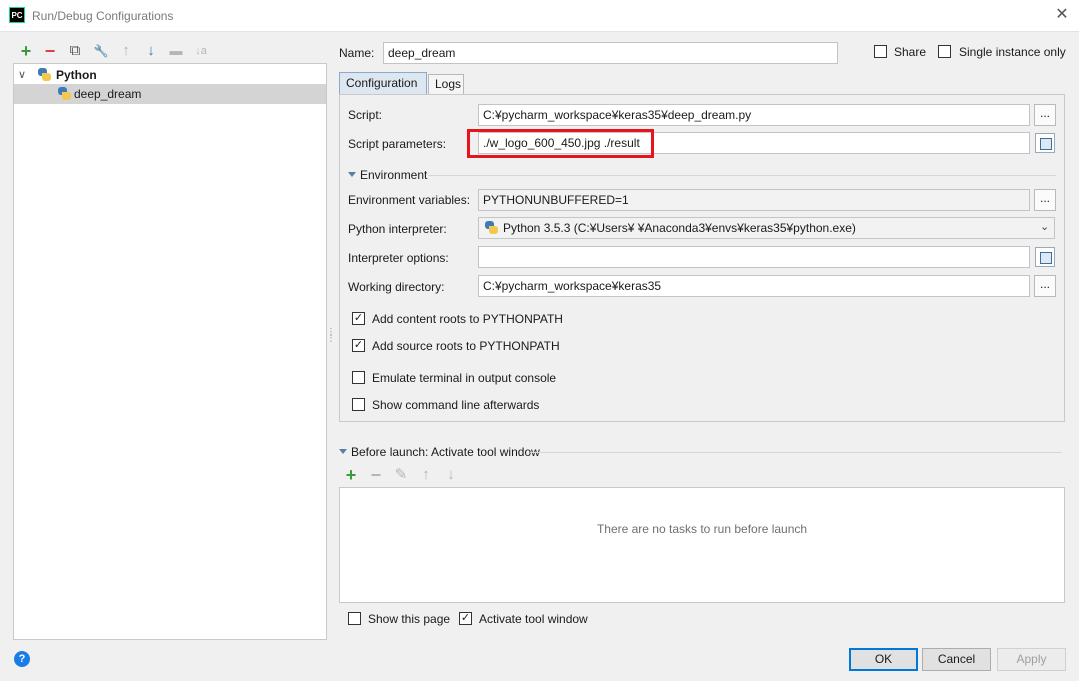  Describe the element at coordinates (560, 143) in the screenshot. I see `highlight-box` at that location.